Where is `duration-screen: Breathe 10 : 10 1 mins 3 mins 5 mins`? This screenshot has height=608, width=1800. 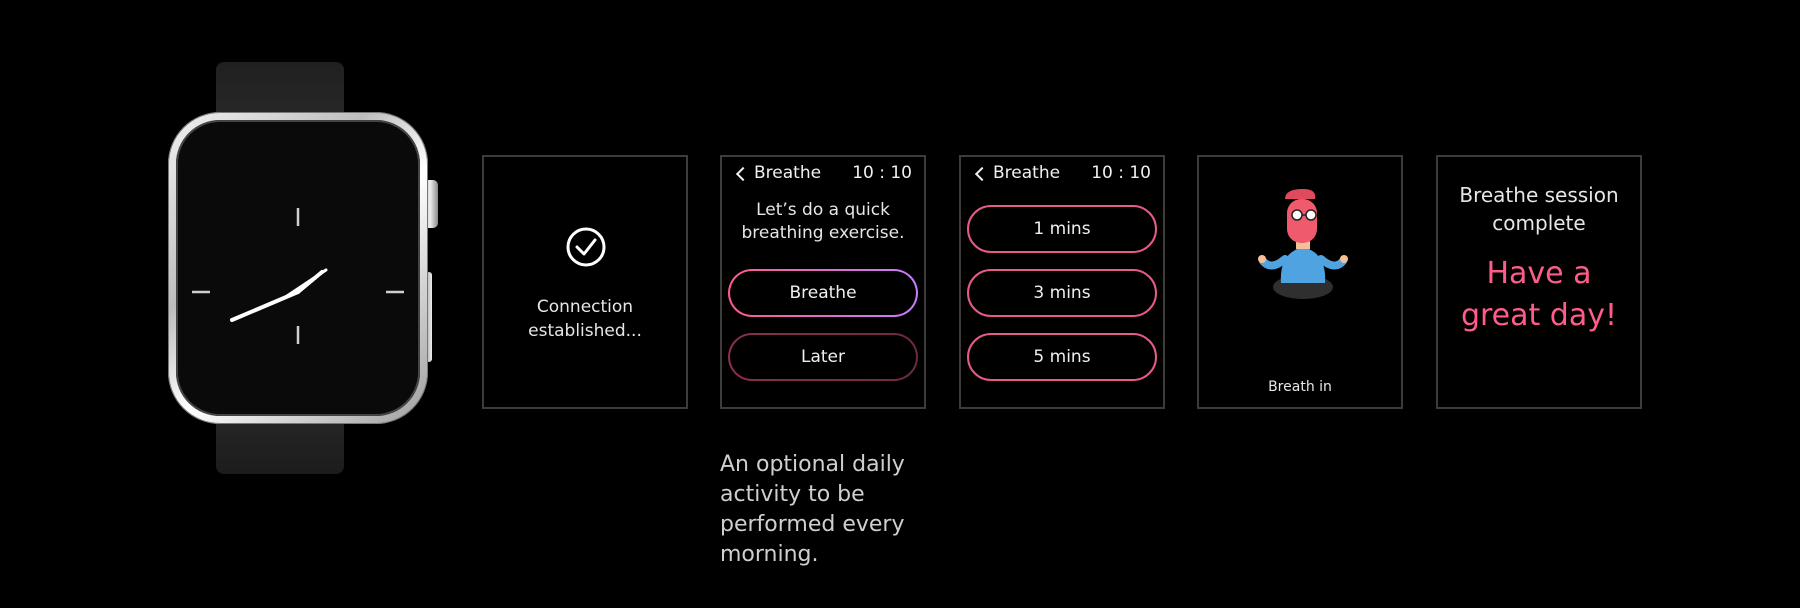 duration-screen: Breathe 10 : 10 1 mins 3 mins 5 mins is located at coordinates (1062, 282).